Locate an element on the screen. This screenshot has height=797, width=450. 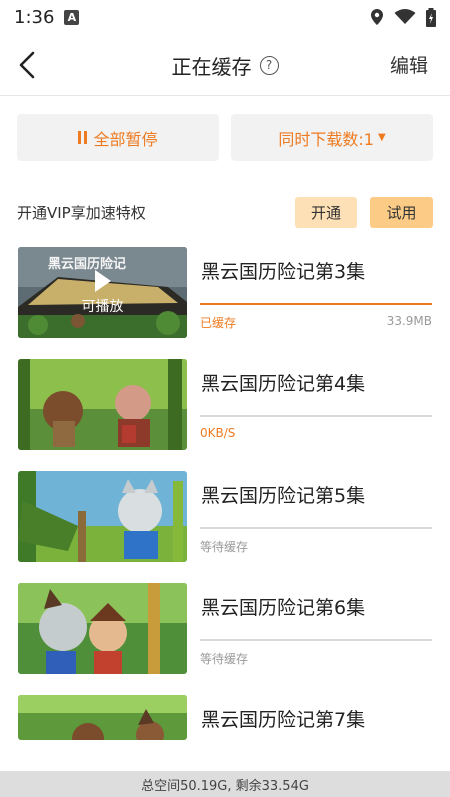
play-icon is located at coordinates (102, 280).